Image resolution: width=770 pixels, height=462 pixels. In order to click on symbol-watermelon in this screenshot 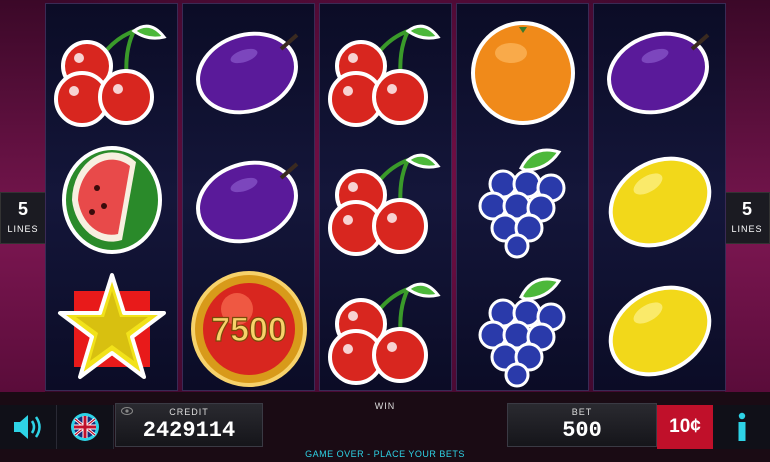, I will do `click(111, 199)`.